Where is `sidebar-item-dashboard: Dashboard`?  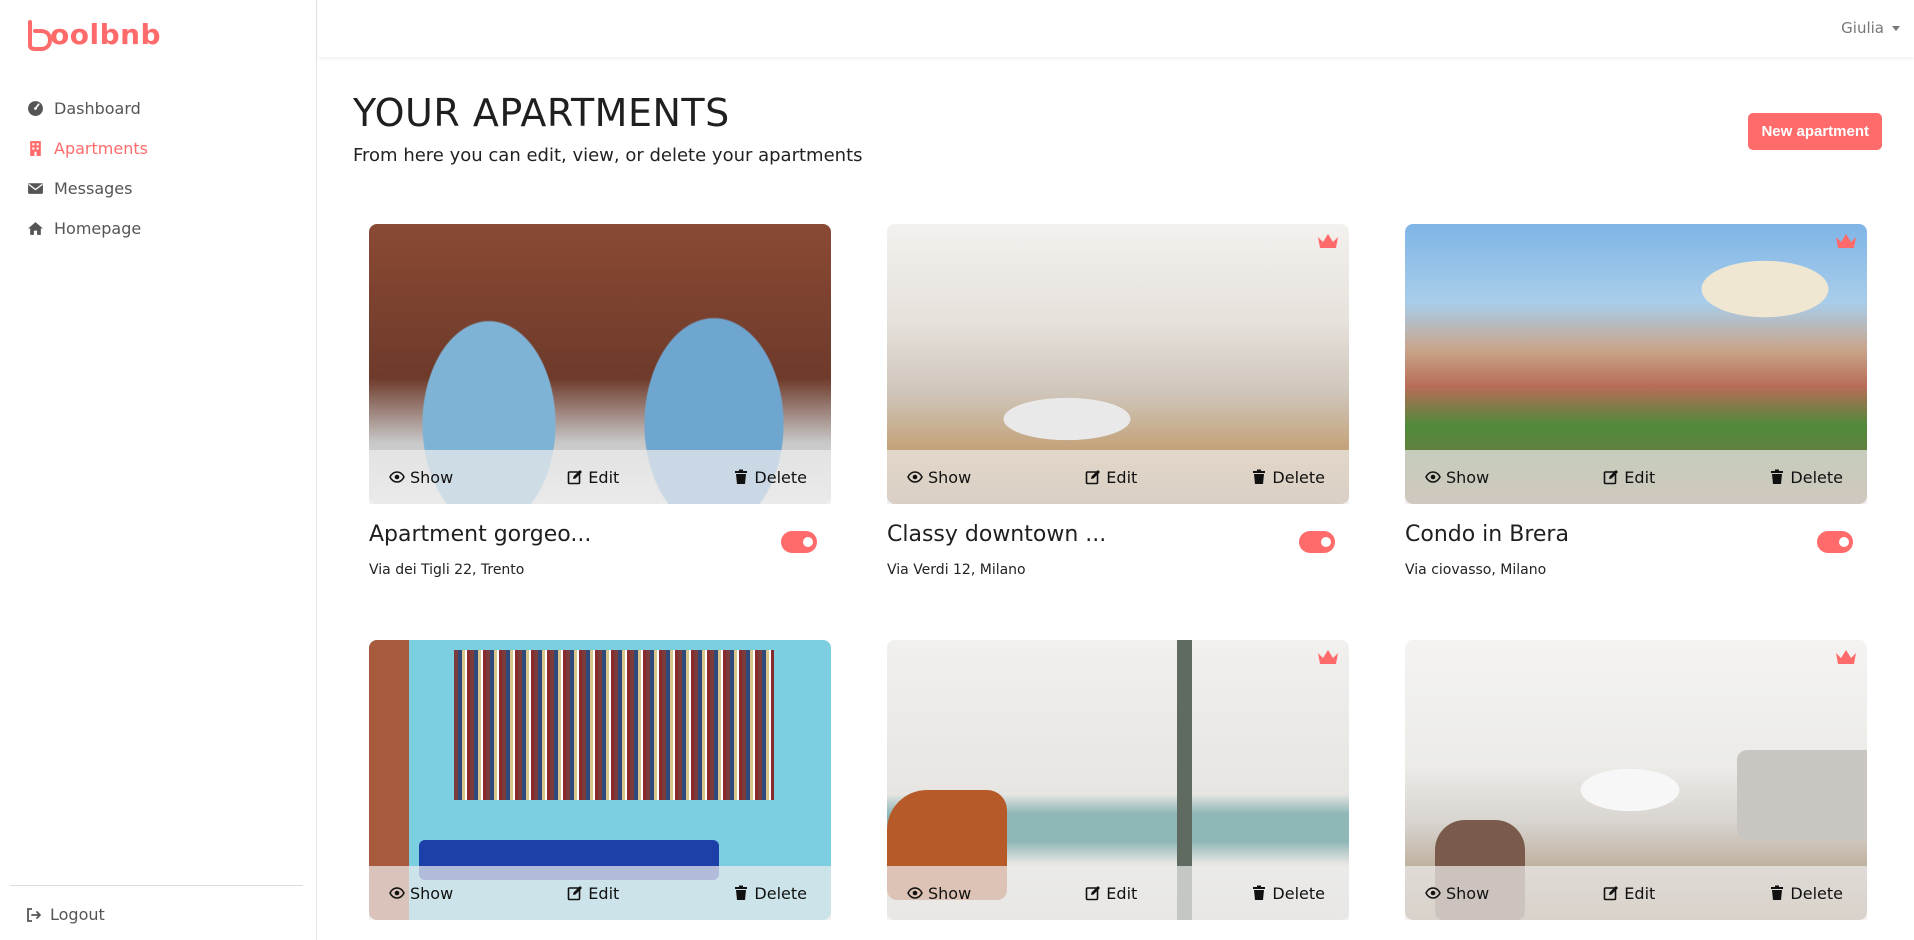 sidebar-item-dashboard: Dashboard is located at coordinates (87, 108).